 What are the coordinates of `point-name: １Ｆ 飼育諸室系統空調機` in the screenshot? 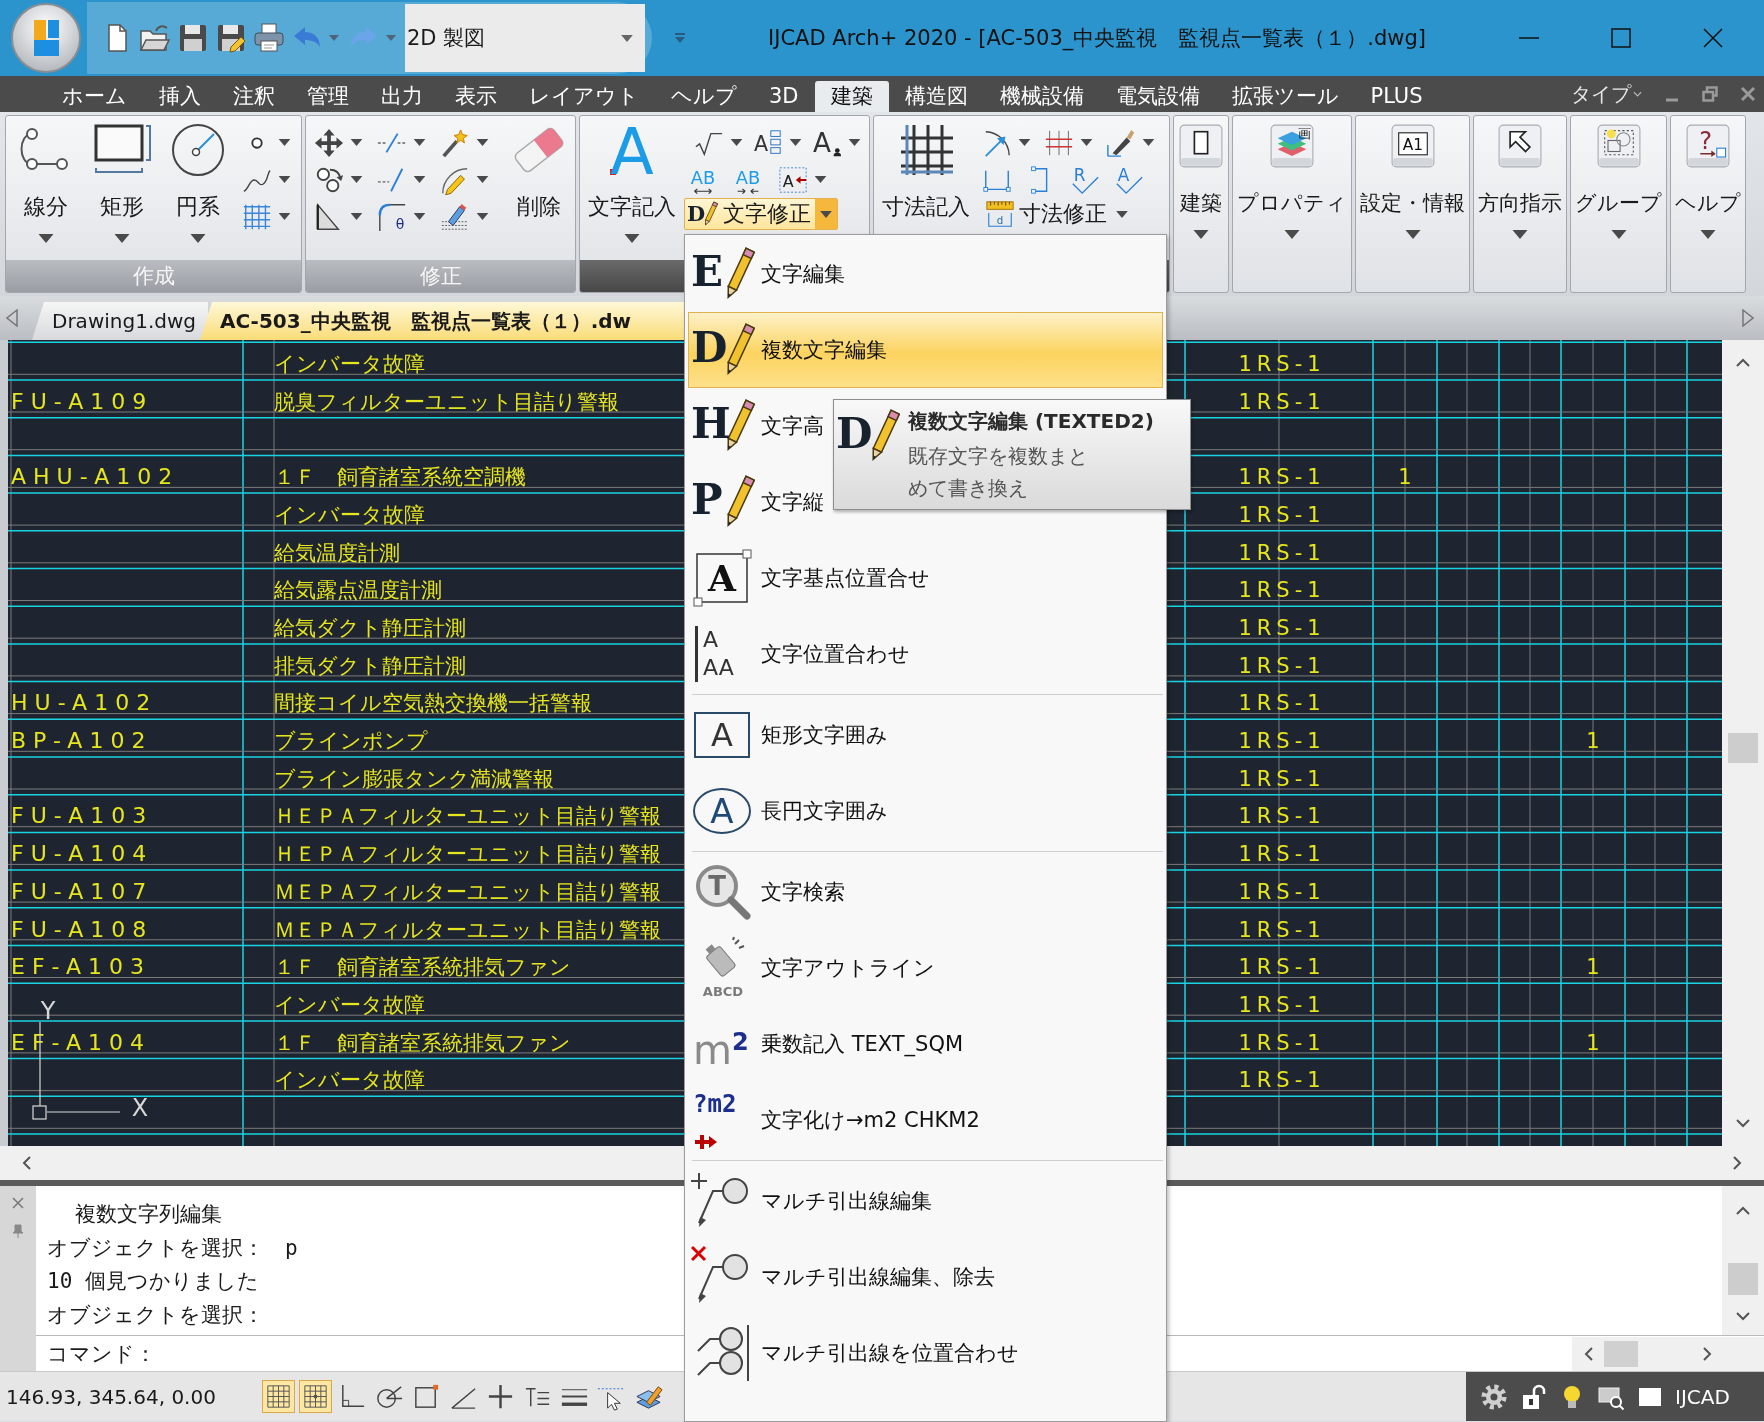 It's located at (400, 477).